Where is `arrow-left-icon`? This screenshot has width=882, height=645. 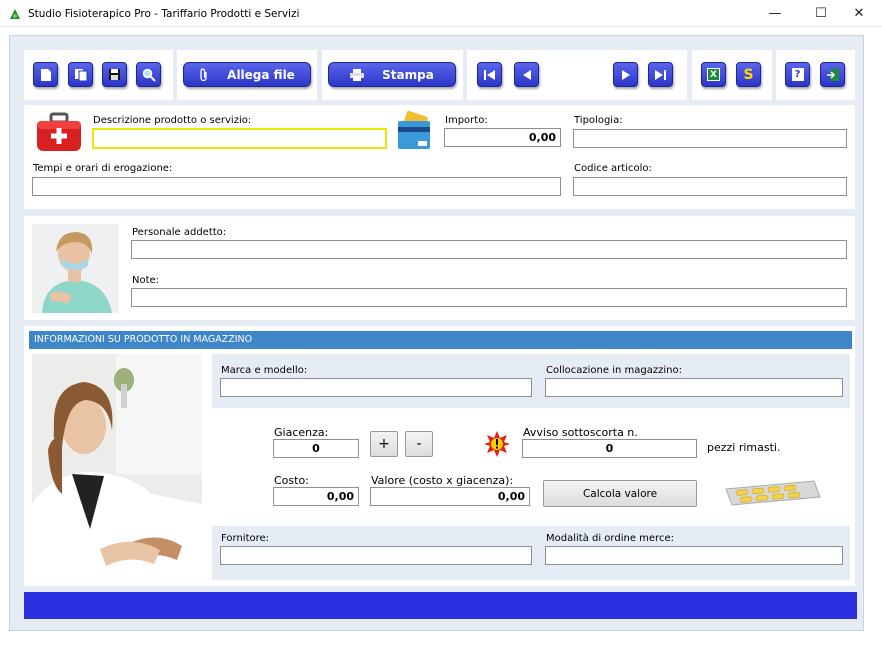 arrow-left-icon is located at coordinates (526, 74).